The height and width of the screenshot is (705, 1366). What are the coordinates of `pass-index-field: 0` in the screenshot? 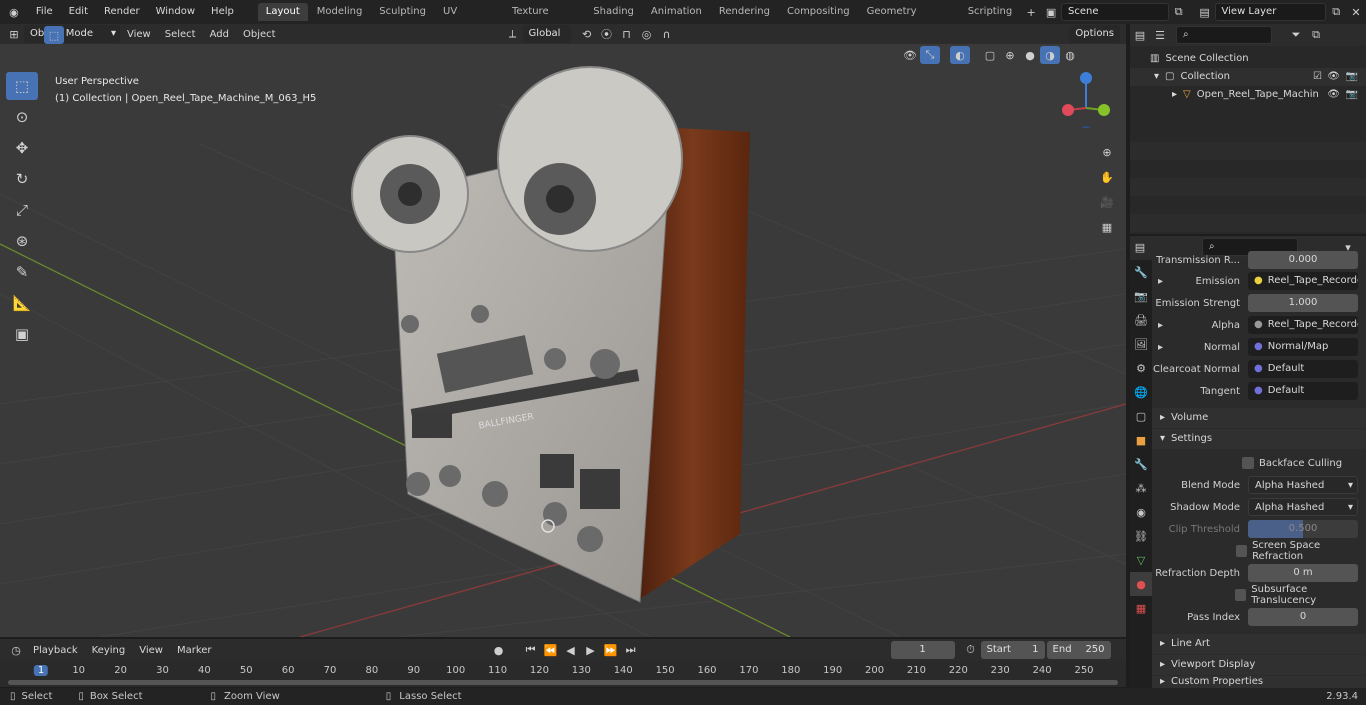 It's located at (1303, 617).